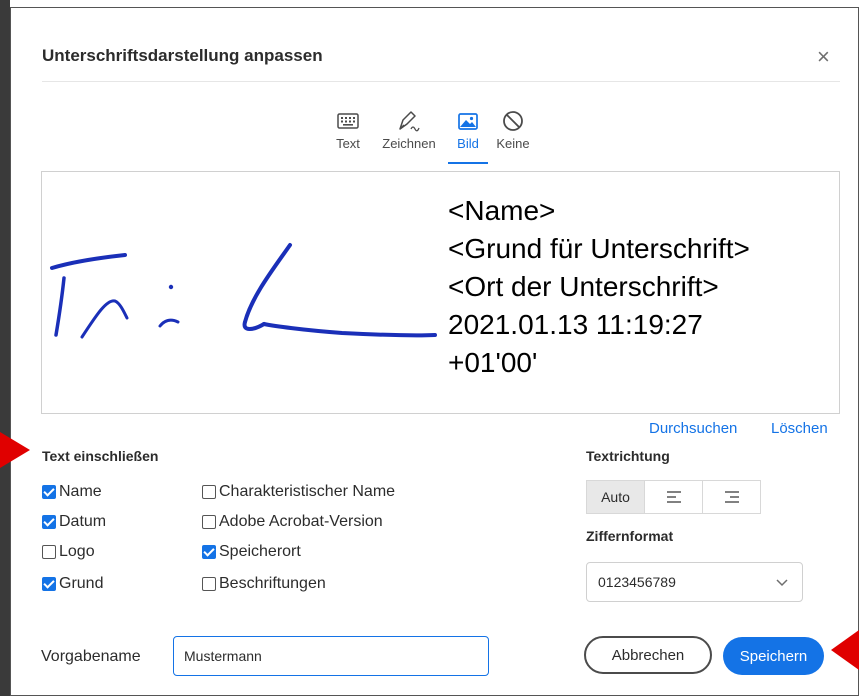 This screenshot has width=859, height=696. Describe the element at coordinates (409, 143) in the screenshot. I see `tab-draw-label: Zeichnen` at that location.